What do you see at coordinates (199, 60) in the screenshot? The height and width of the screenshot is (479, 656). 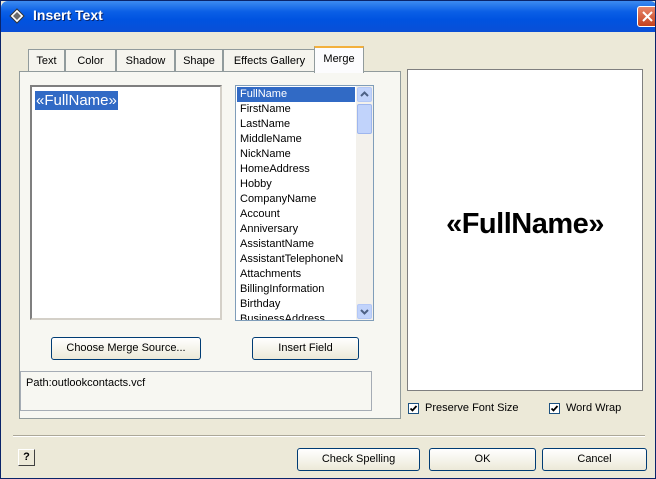 I see `tab-shape: Shape` at bounding box center [199, 60].